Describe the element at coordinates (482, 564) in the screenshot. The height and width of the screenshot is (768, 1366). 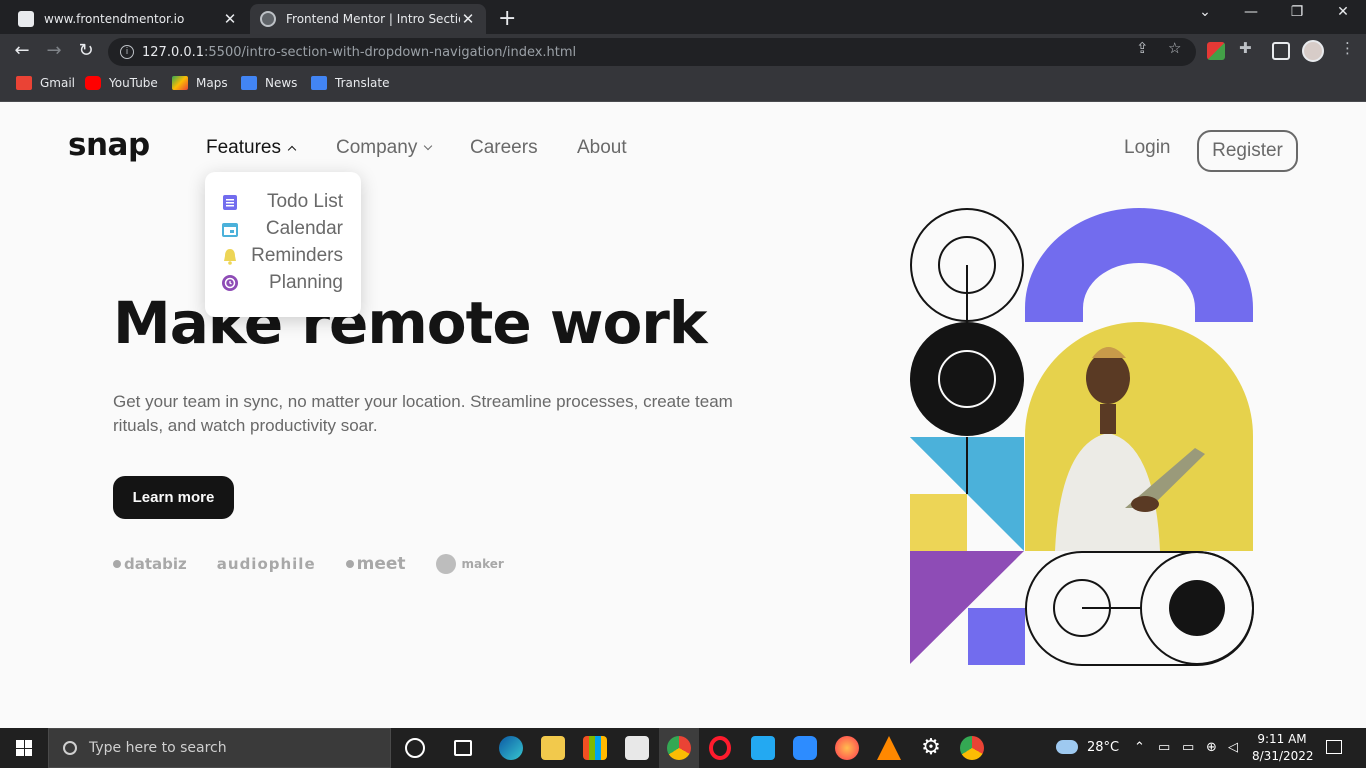
I see `client-name: maker` at that location.